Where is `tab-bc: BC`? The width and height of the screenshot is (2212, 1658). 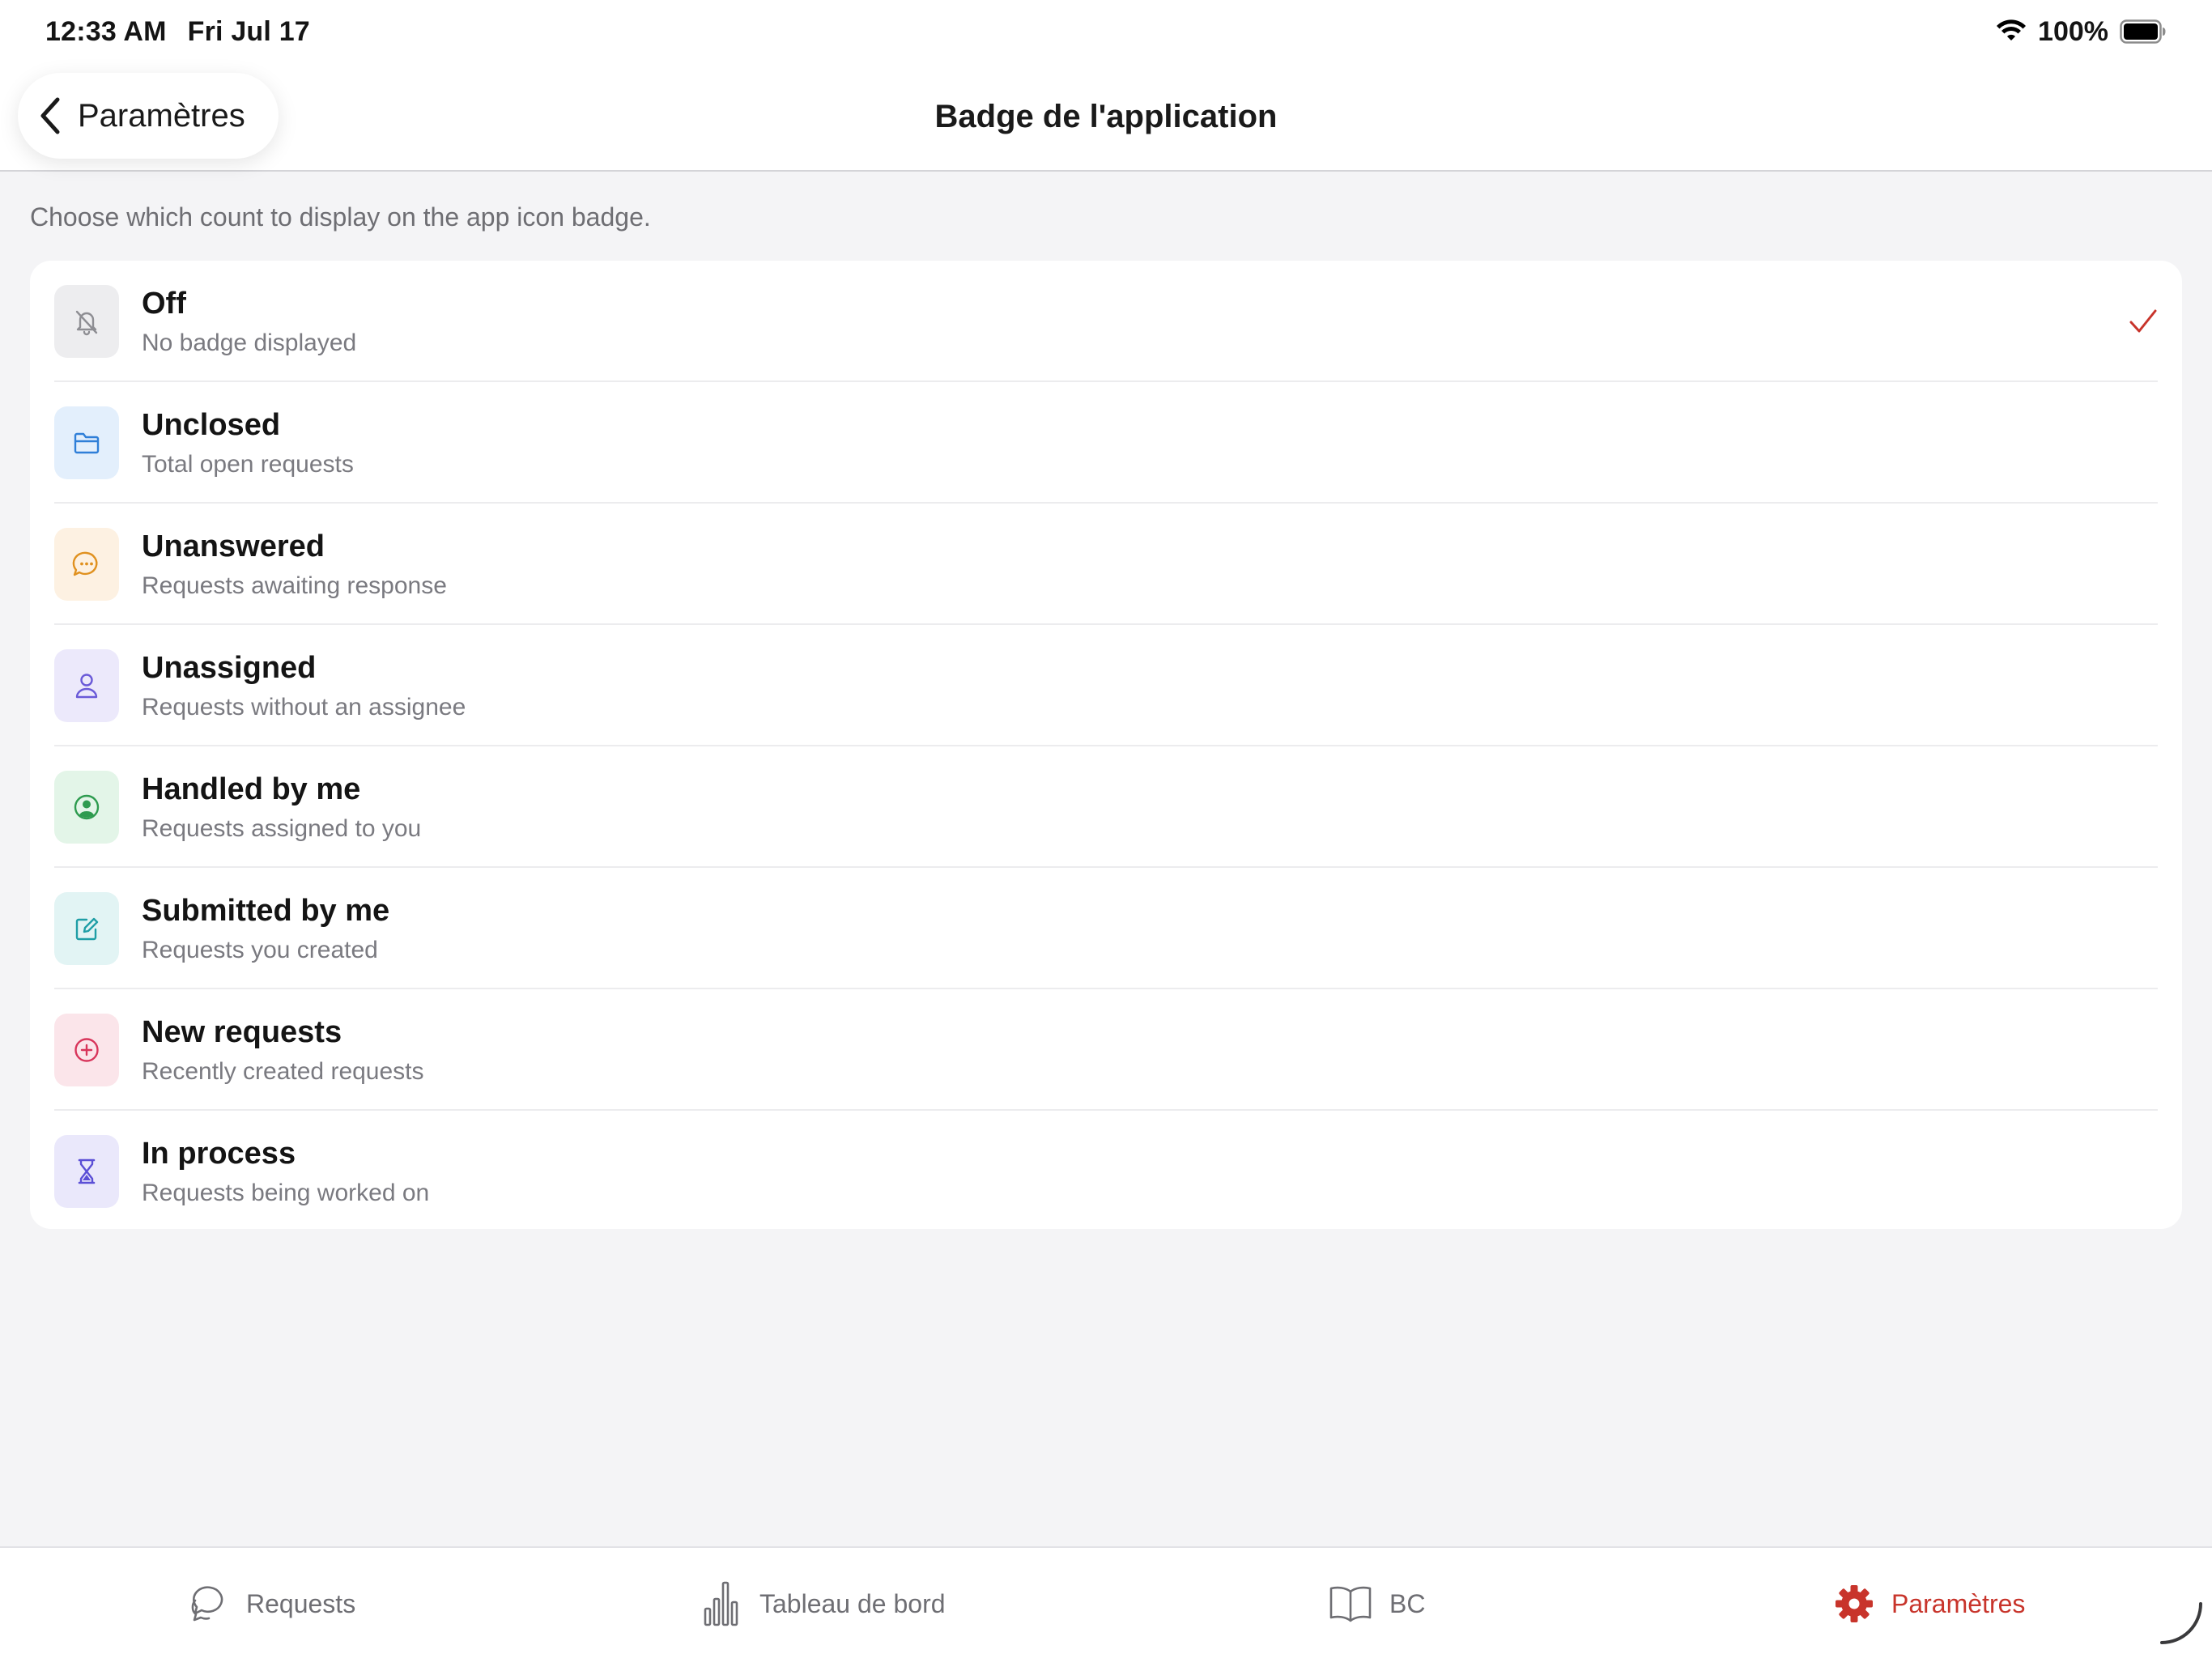 tab-bc: BC is located at coordinates (1377, 1603).